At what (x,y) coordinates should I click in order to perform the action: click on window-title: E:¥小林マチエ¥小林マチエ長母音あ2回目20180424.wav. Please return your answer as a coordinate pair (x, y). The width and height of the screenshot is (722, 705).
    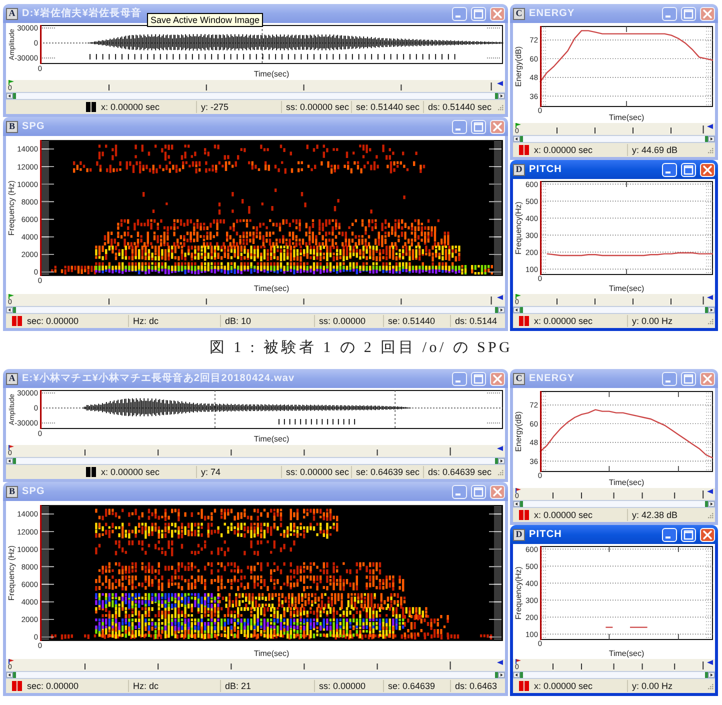
    Looking at the image, I should click on (158, 379).